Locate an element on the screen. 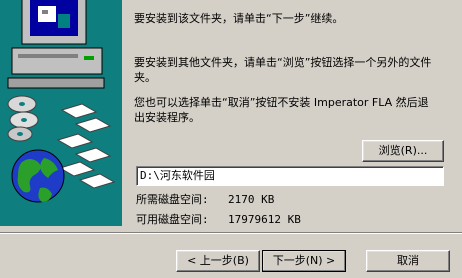 The height and width of the screenshot is (278, 462). required-space-row: 所需磁盘空间: 2170 KB is located at coordinates (205, 200).